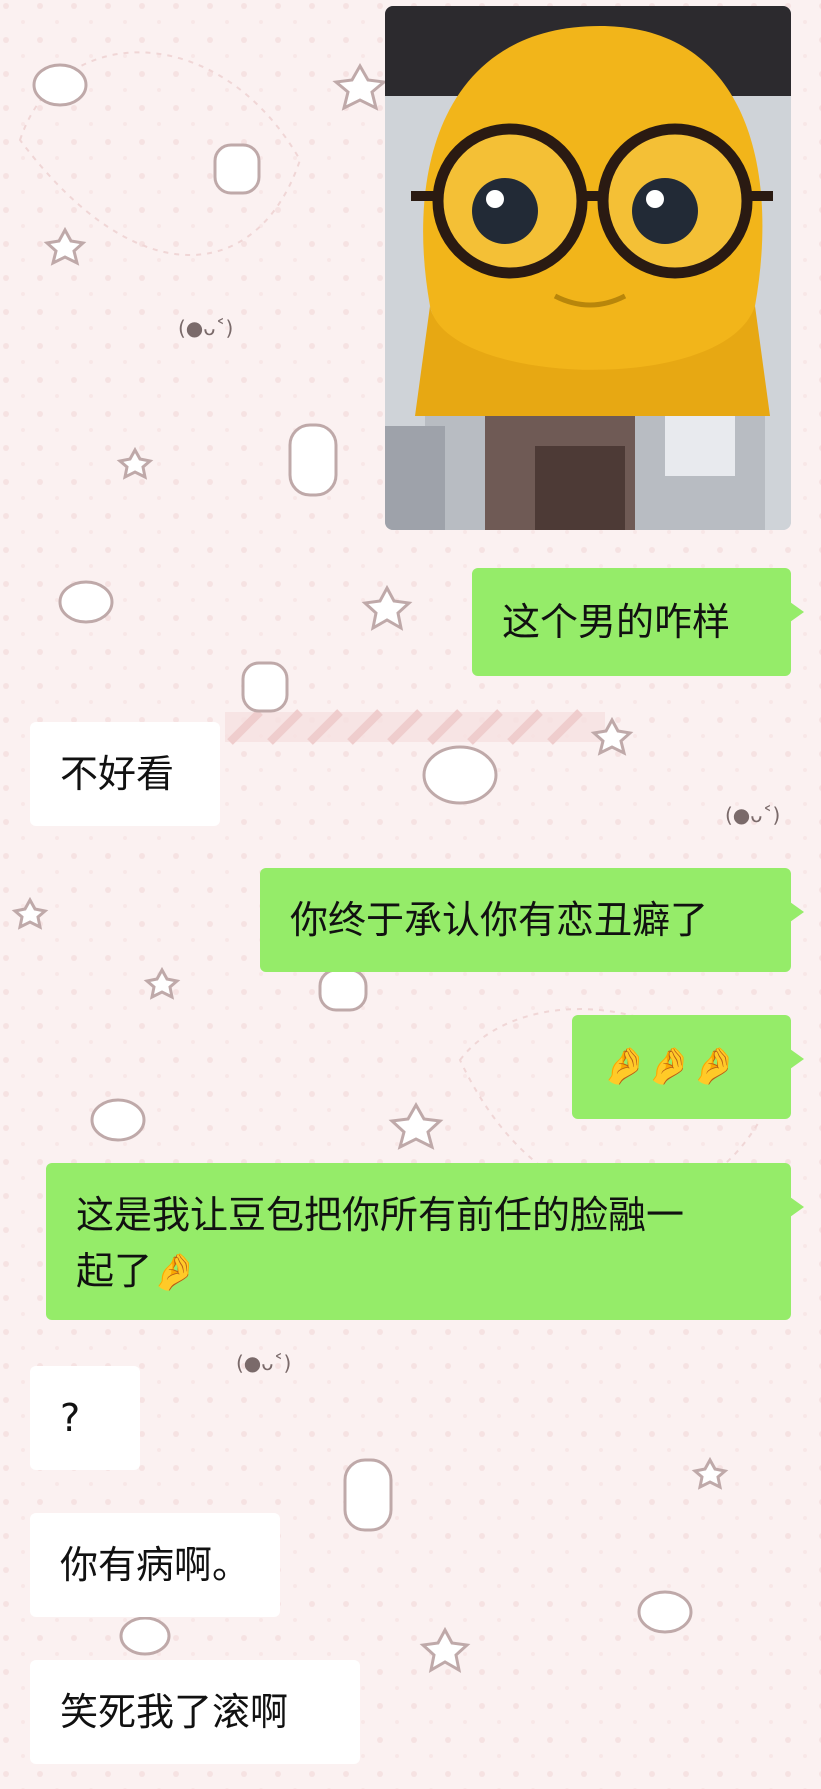 The width and height of the screenshot is (821, 1789). I want to click on message-bubble-sent: 你终于承认你有恋丑癖了, so click(532, 920).